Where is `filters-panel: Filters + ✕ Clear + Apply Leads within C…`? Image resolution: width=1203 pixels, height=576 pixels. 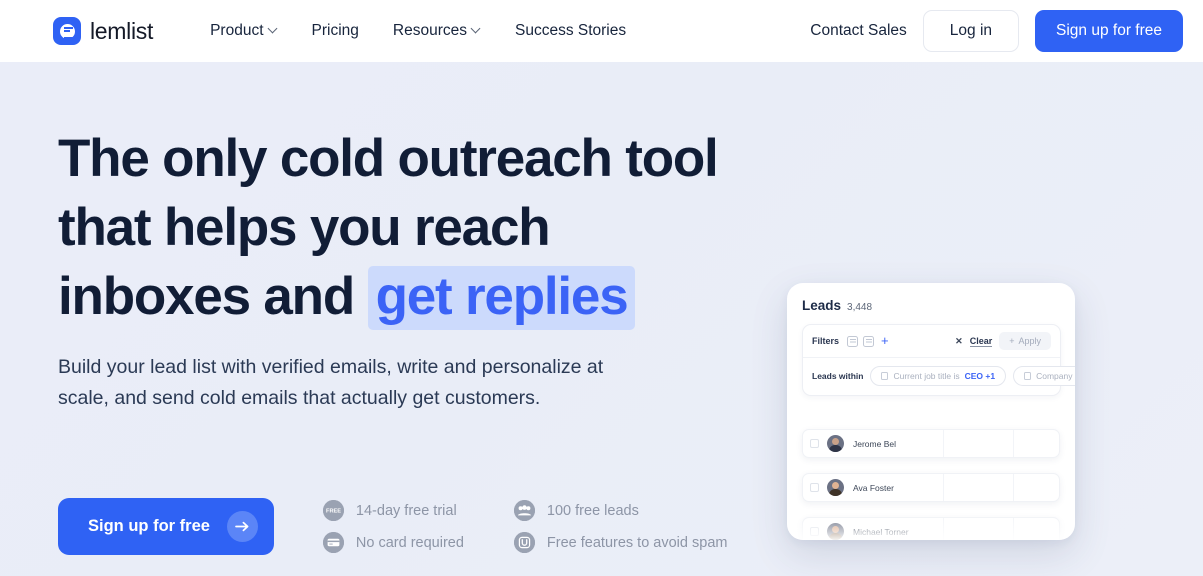 filters-panel: Filters + ✕ Clear + Apply Leads within C… is located at coordinates (938, 360).